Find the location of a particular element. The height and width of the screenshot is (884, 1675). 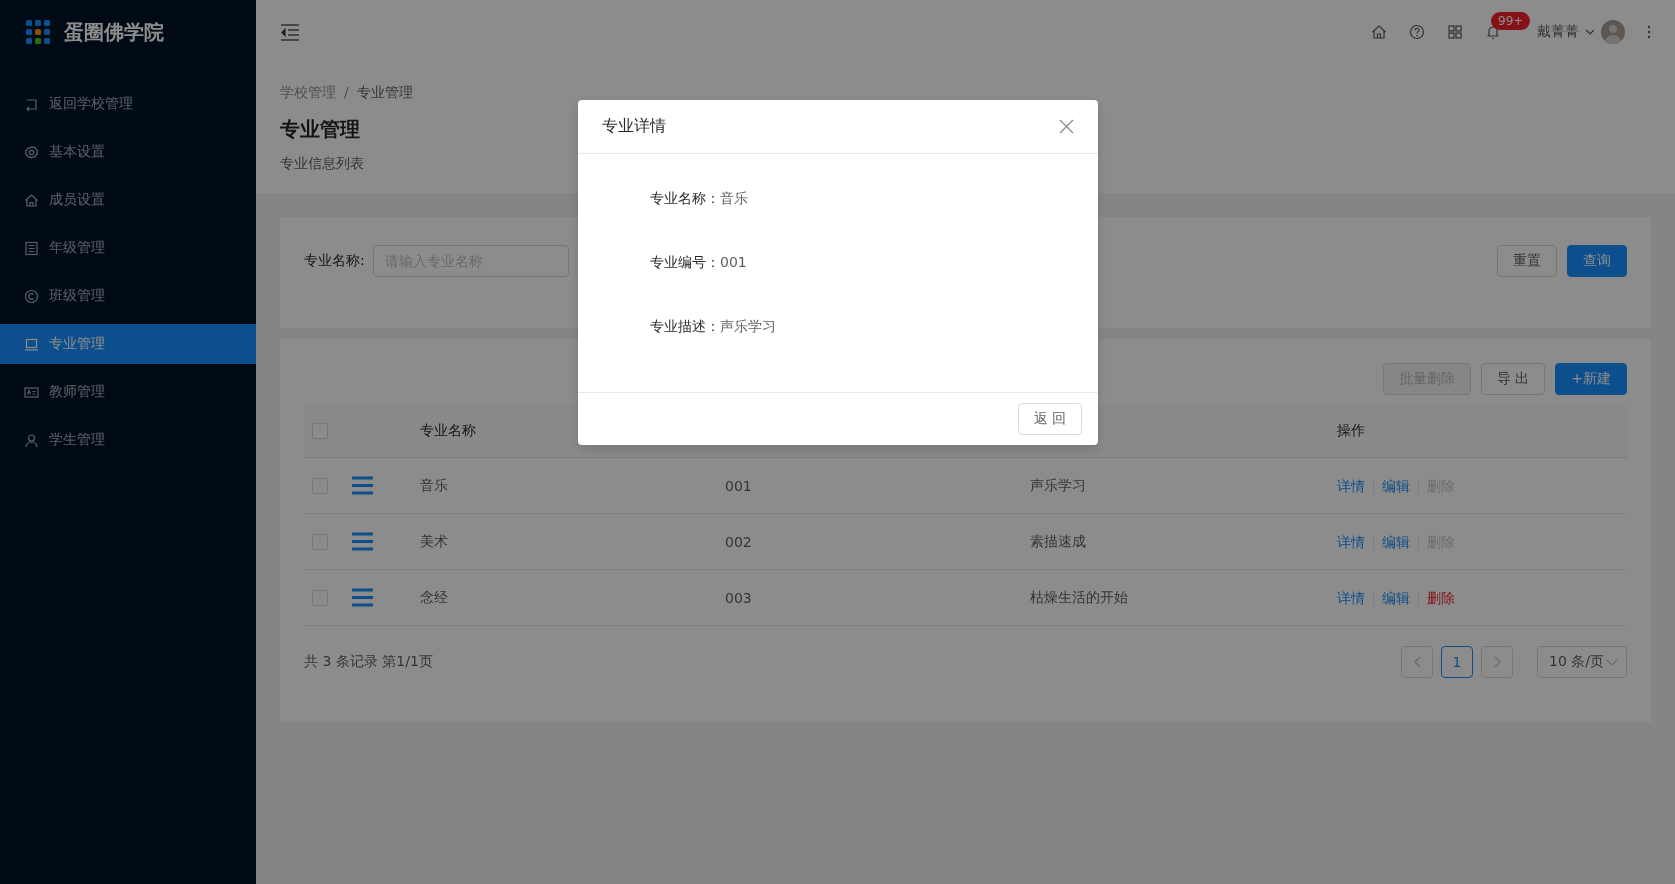

avatar-icon is located at coordinates (1613, 32).